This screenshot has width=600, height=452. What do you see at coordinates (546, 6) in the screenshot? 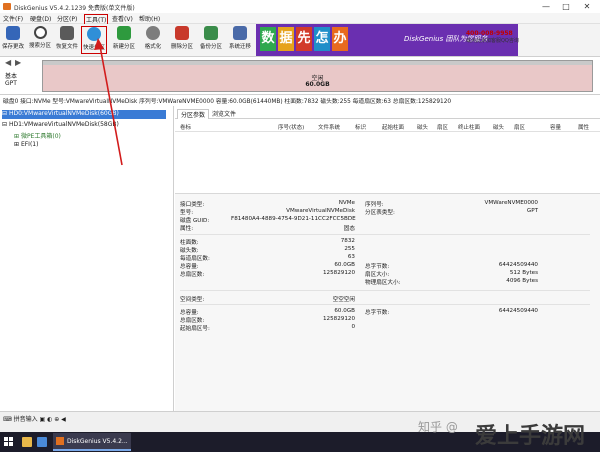
I see `minimize-button: —` at bounding box center [546, 6].